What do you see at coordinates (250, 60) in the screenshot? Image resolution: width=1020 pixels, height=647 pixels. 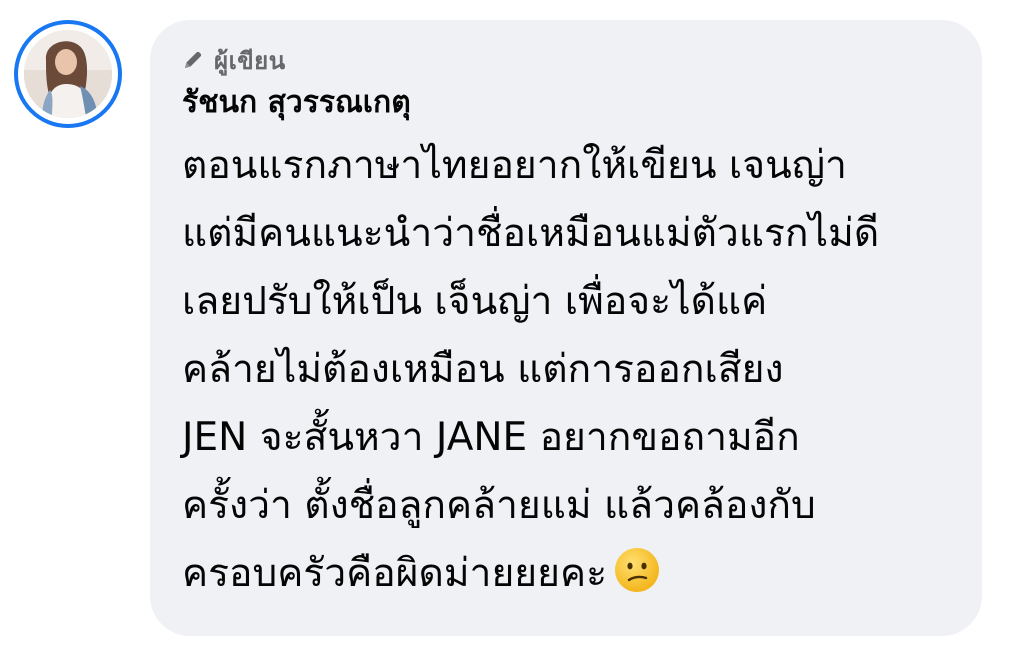 I see `author-badge-label: ผู้เขียน` at bounding box center [250, 60].